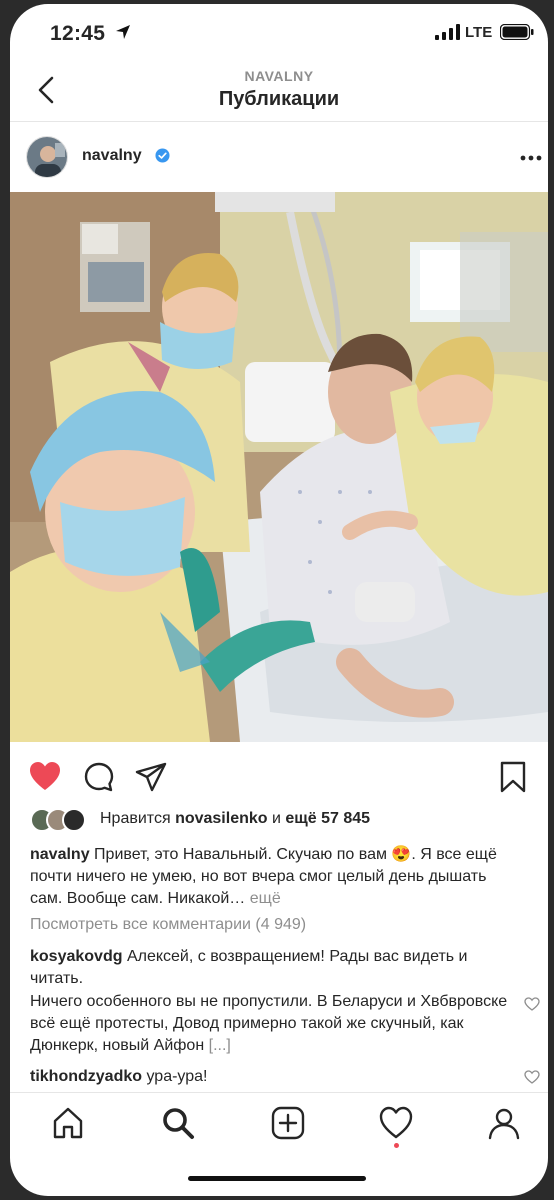 Image resolution: width=554 pixels, height=1200 pixels. I want to click on likes-row: Нравится novasilenko и ещё 57 845, so click(280, 820).